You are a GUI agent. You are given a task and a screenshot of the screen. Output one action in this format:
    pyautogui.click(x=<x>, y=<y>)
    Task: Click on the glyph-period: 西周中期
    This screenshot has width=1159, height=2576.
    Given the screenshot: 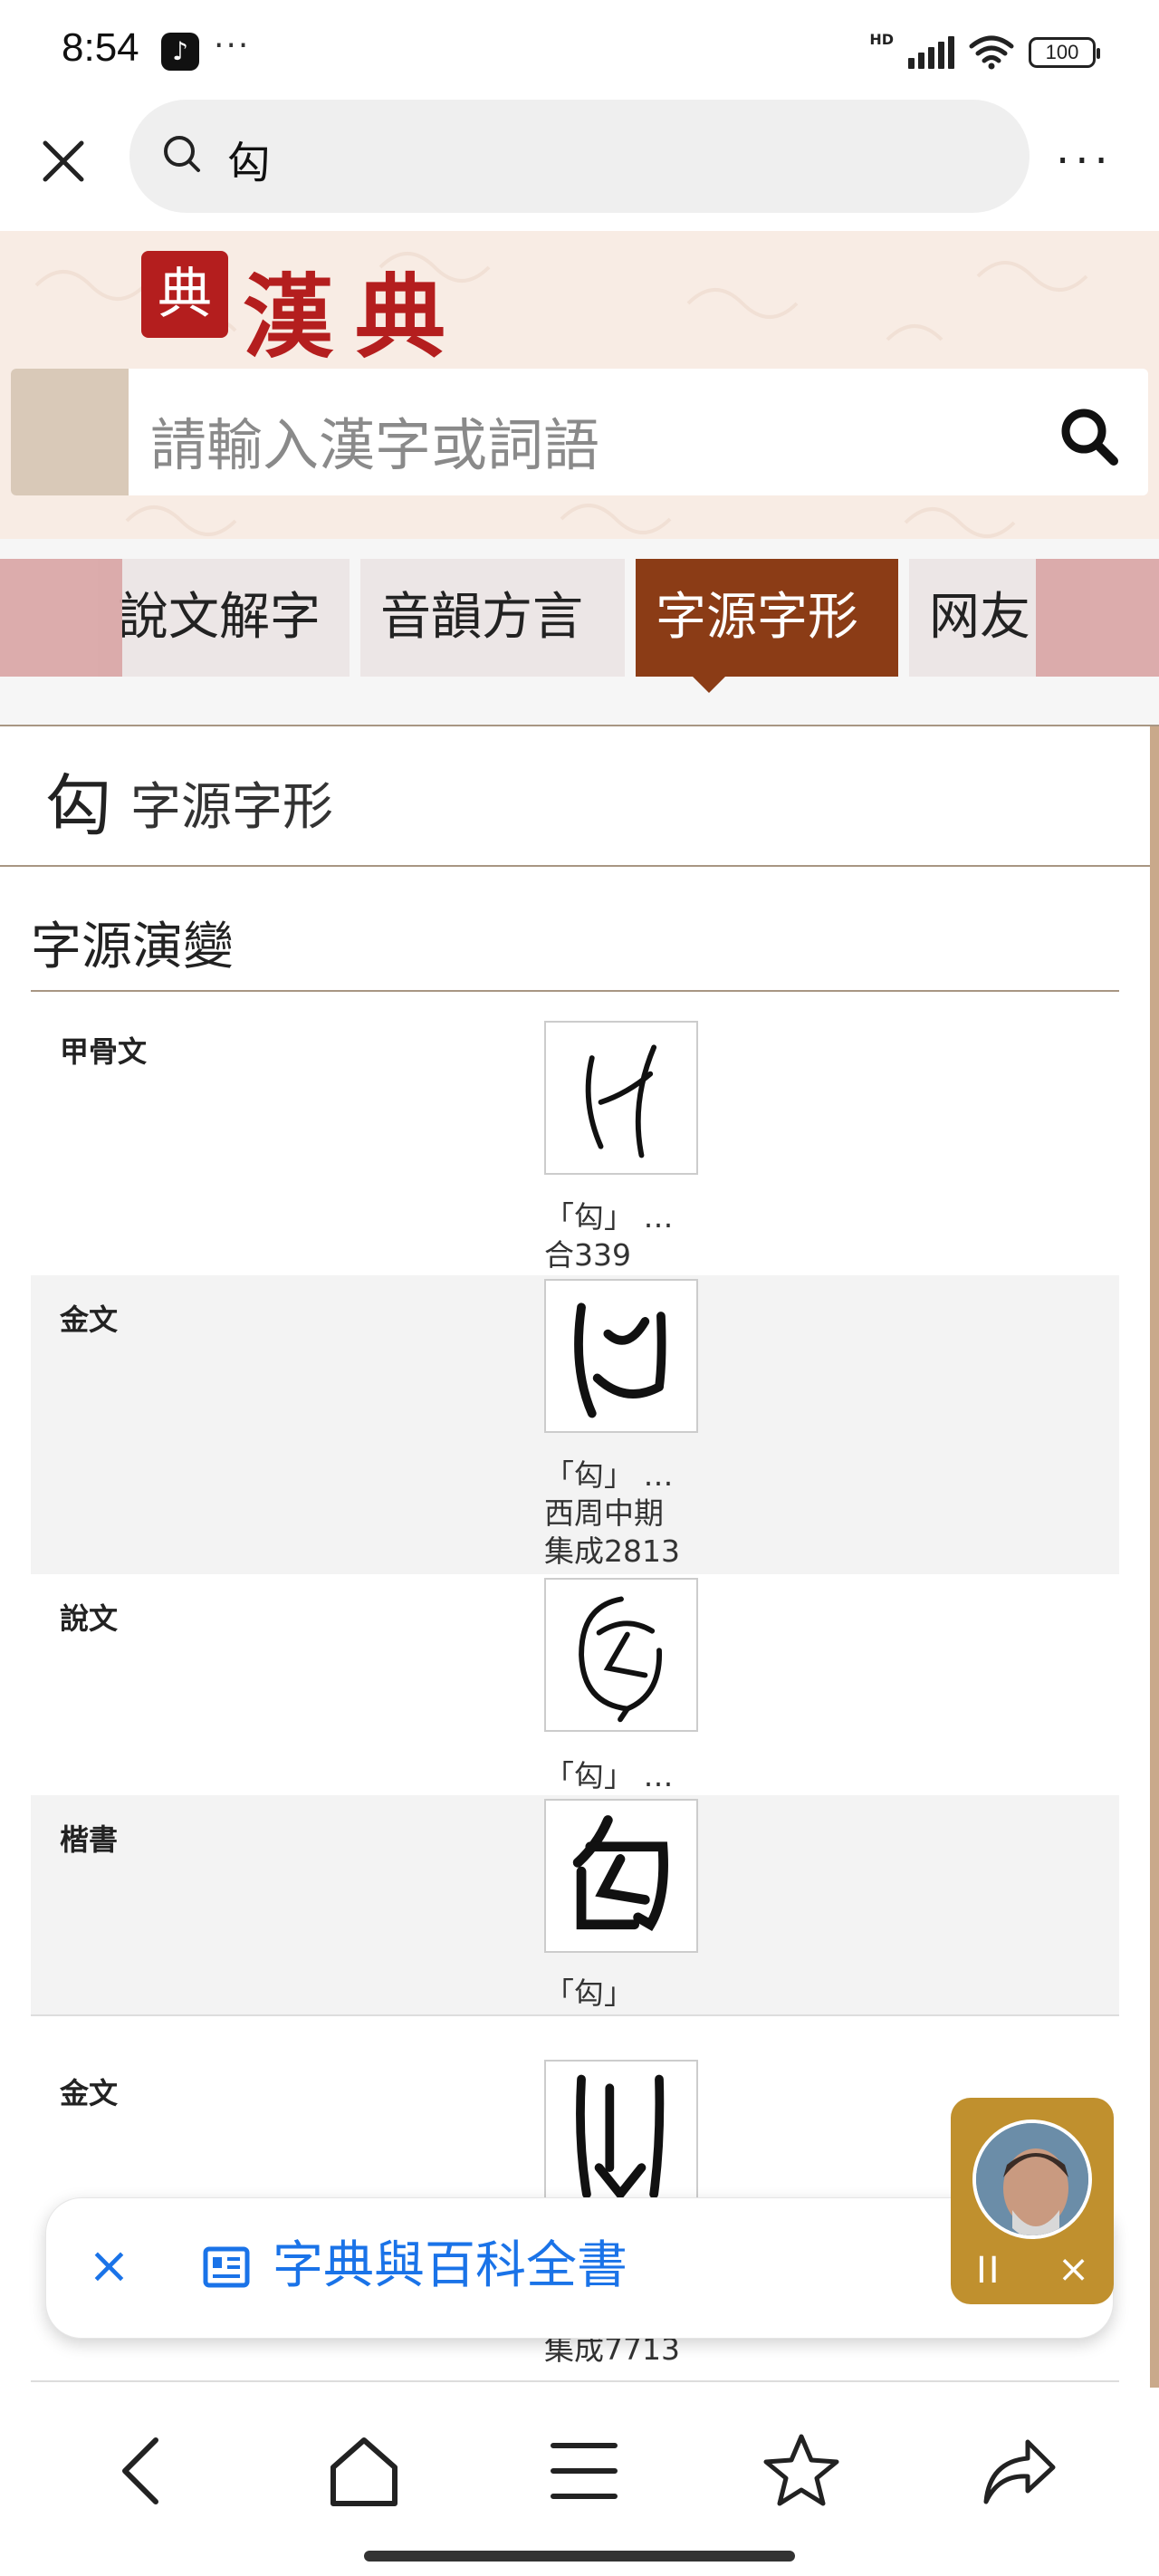 What is the action you would take?
    pyautogui.click(x=604, y=1513)
    